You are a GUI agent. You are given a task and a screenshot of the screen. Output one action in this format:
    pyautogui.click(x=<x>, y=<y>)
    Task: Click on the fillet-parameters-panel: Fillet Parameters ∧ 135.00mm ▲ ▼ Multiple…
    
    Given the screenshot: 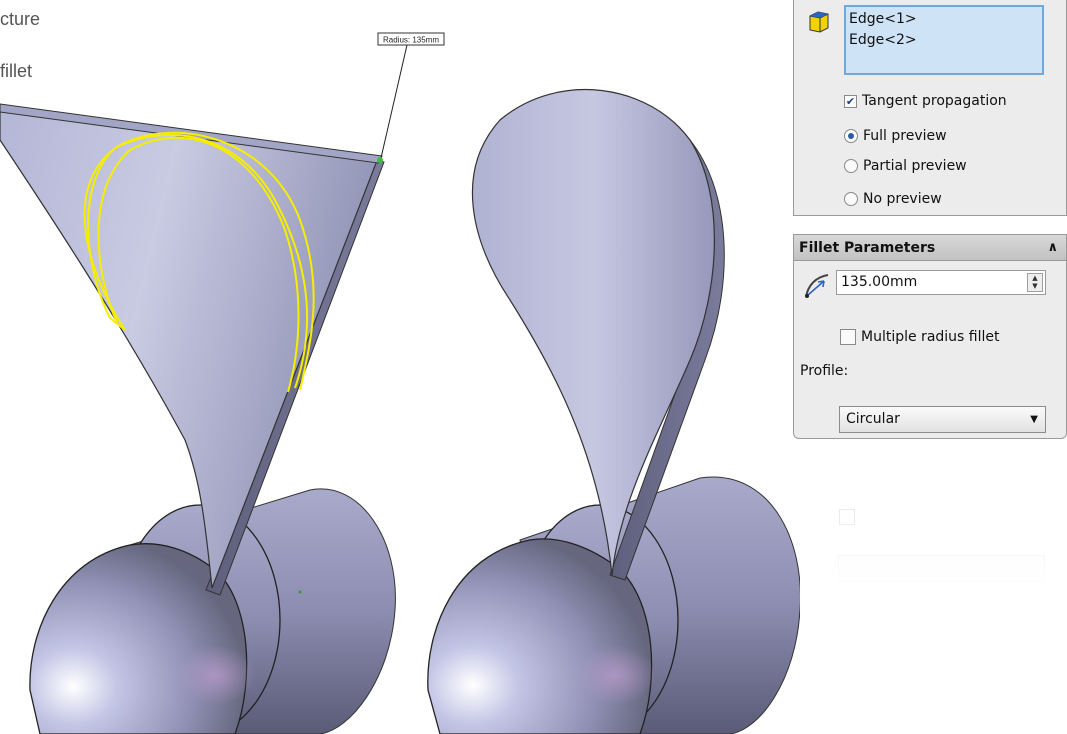 What is the action you would take?
    pyautogui.click(x=930, y=336)
    